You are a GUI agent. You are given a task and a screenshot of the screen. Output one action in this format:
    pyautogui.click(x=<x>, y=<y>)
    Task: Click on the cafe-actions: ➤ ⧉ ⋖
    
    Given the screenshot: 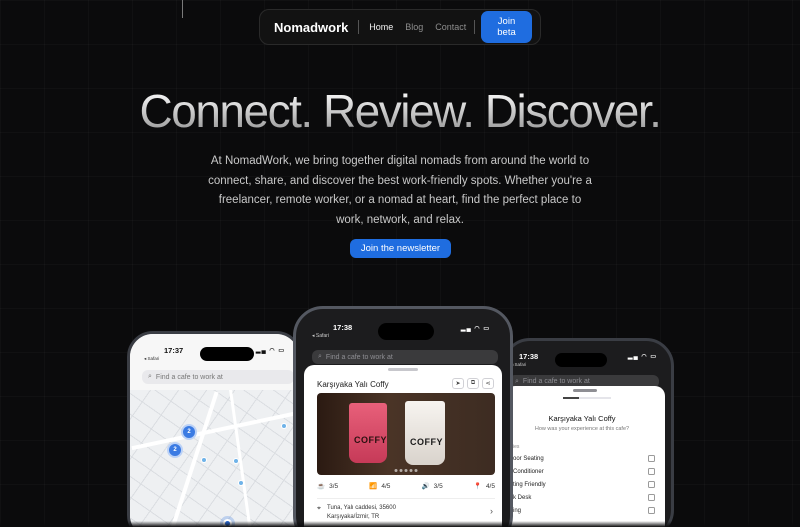 What is the action you would take?
    pyautogui.click(x=473, y=383)
    